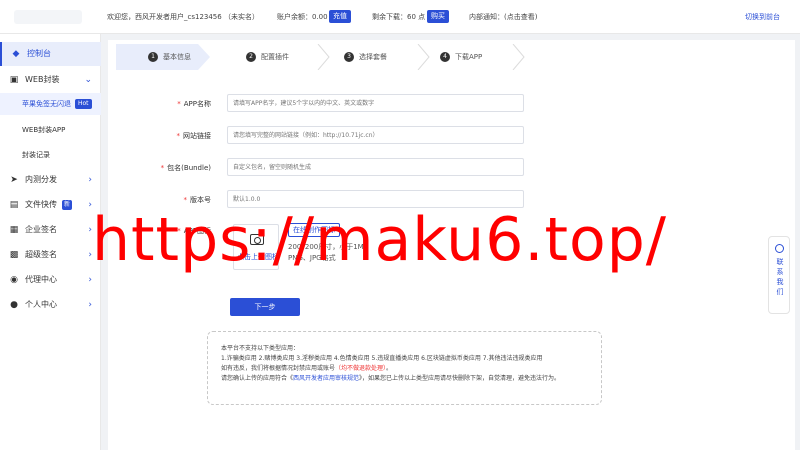  What do you see at coordinates (16, 54) in the screenshot?
I see `cube-icon: ◆` at bounding box center [16, 54].